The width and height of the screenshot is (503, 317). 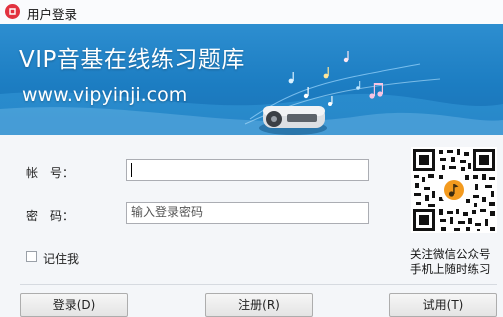 I want to click on login-button: 登录(D), so click(x=74, y=305).